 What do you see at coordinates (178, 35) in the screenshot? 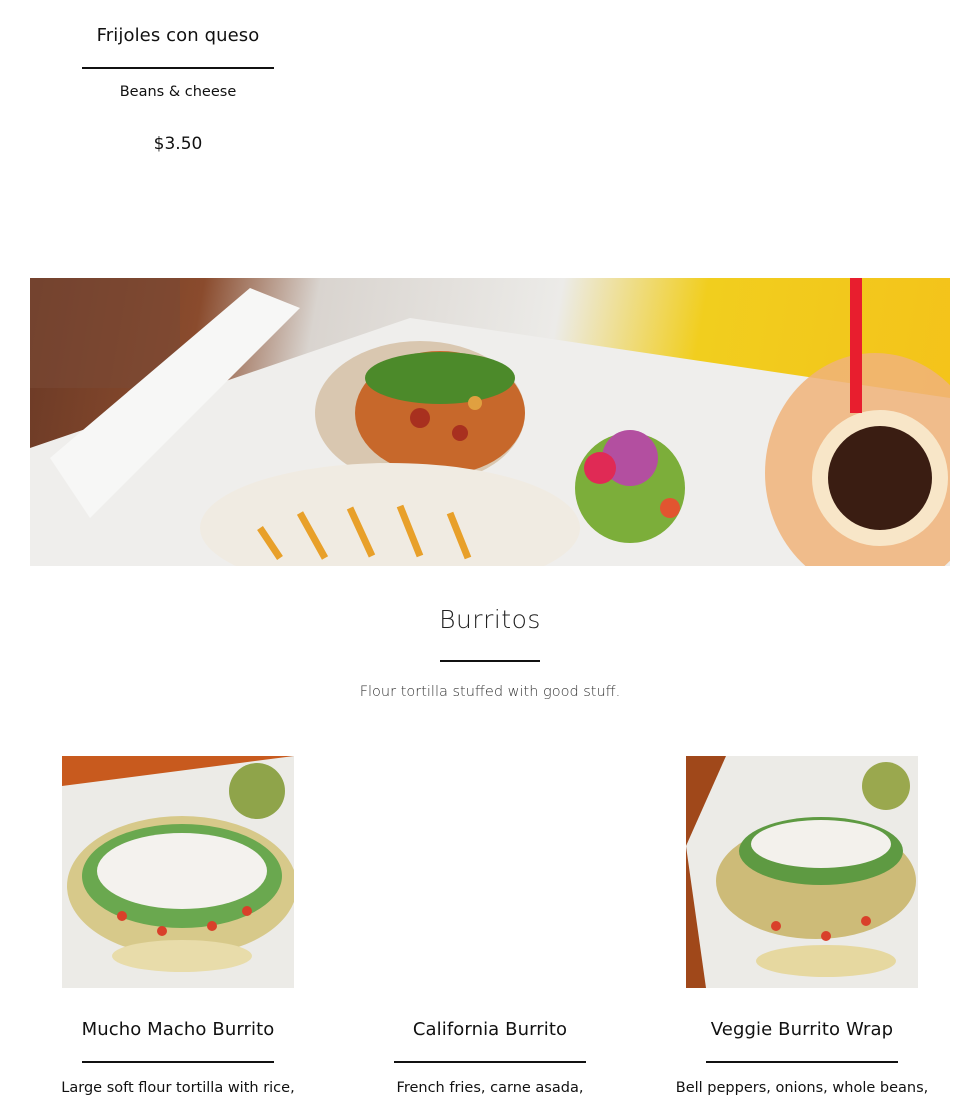
I see `menu-item-title: Frijoles con queso` at bounding box center [178, 35].